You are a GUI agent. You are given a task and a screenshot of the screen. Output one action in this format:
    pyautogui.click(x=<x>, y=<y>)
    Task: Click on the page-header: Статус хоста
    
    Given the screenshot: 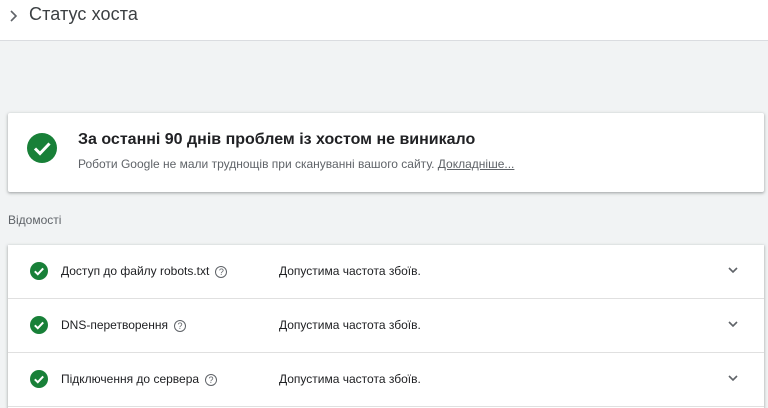 What is the action you would take?
    pyautogui.click(x=384, y=20)
    